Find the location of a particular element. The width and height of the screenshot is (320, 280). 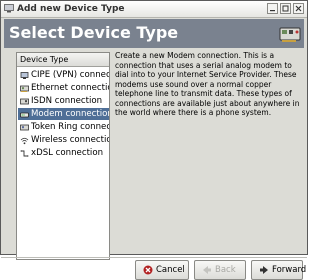

list-item-label: CIPE (VPN) connecti is located at coordinates (70, 75).